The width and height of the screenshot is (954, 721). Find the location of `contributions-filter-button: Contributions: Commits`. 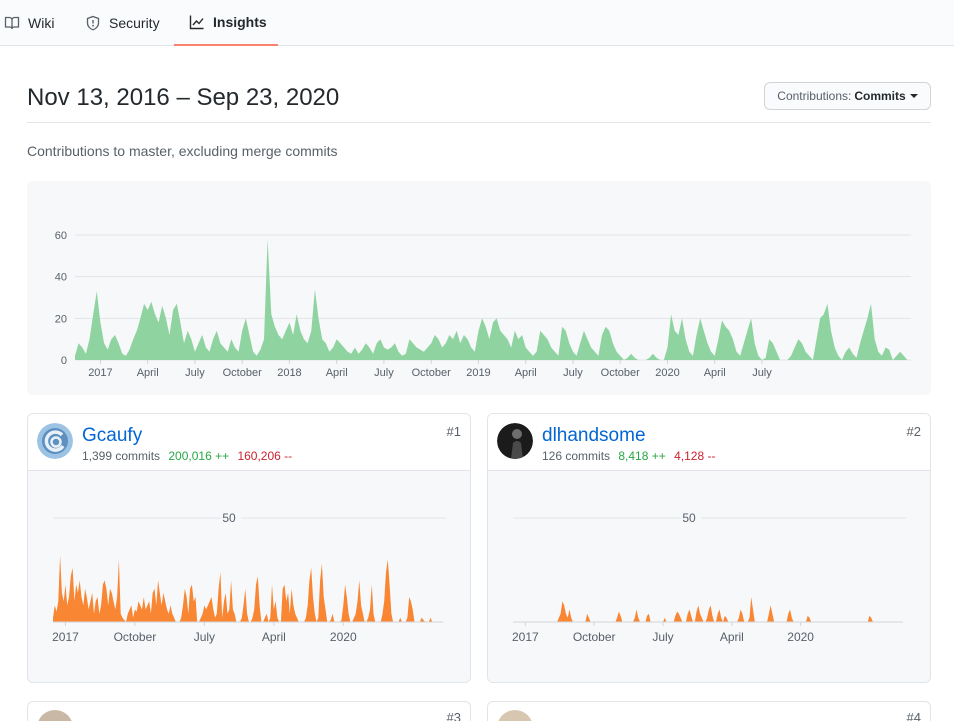

contributions-filter-button: Contributions: Commits is located at coordinates (847, 96).